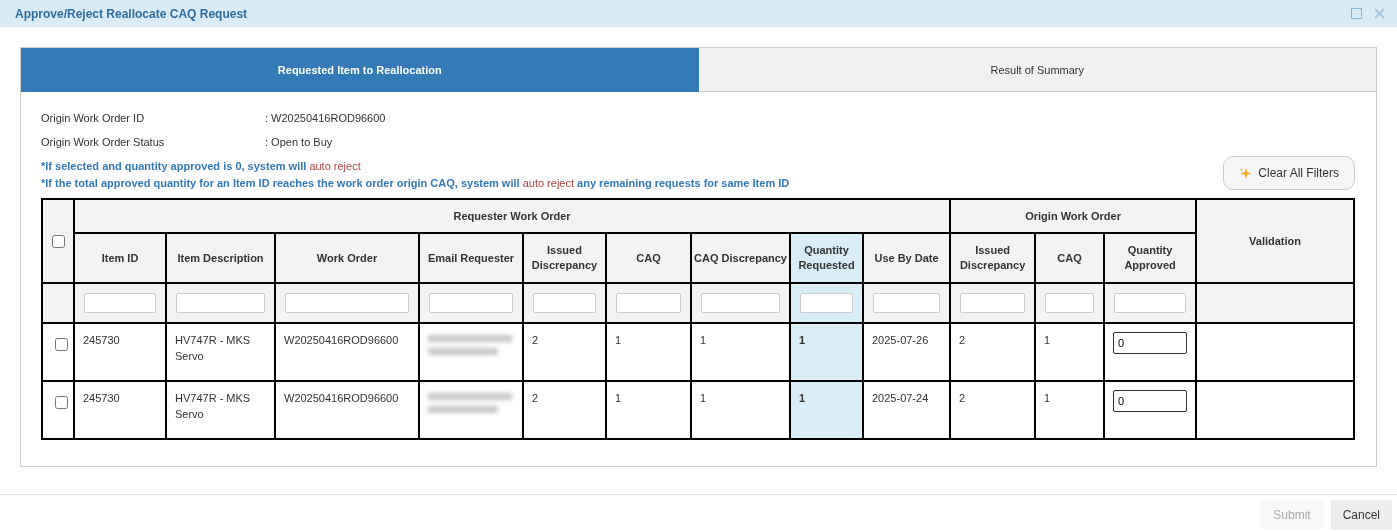  What do you see at coordinates (1289, 173) in the screenshot?
I see `clear-filters-button: Clear All Filters` at bounding box center [1289, 173].